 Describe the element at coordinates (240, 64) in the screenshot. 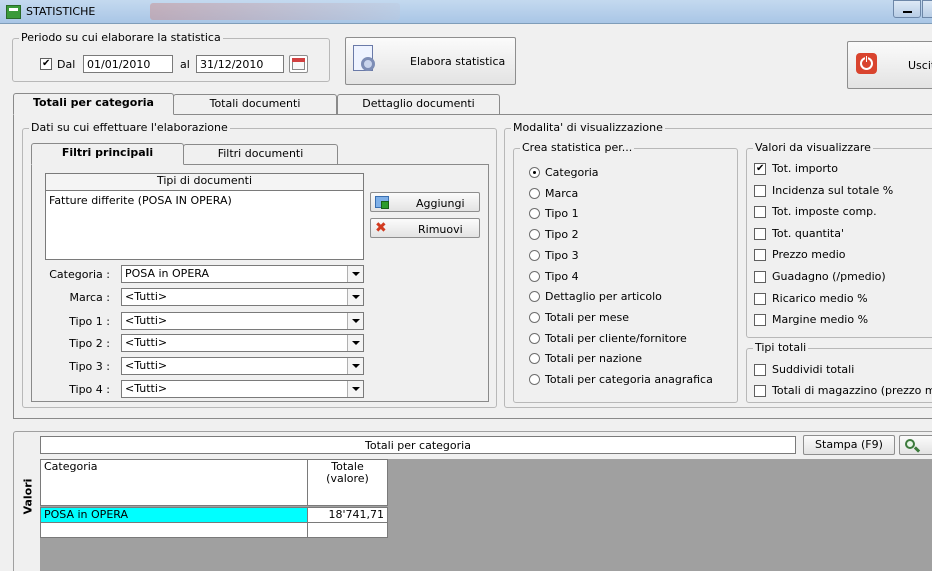

I see `to-date-input: 31/12/2010` at that location.